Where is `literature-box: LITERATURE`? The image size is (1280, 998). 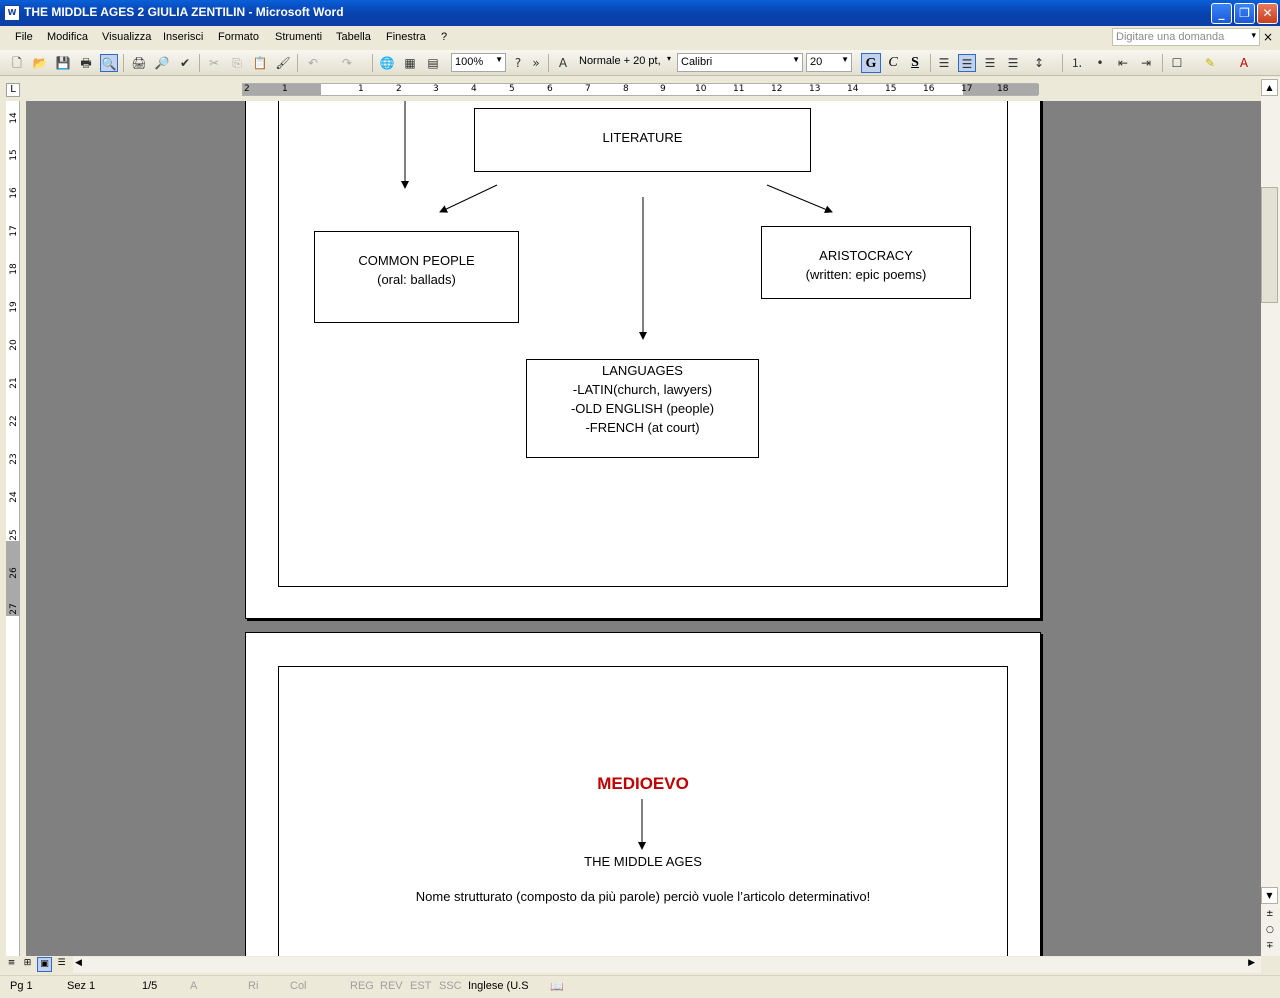 literature-box: LITERATURE is located at coordinates (642, 140).